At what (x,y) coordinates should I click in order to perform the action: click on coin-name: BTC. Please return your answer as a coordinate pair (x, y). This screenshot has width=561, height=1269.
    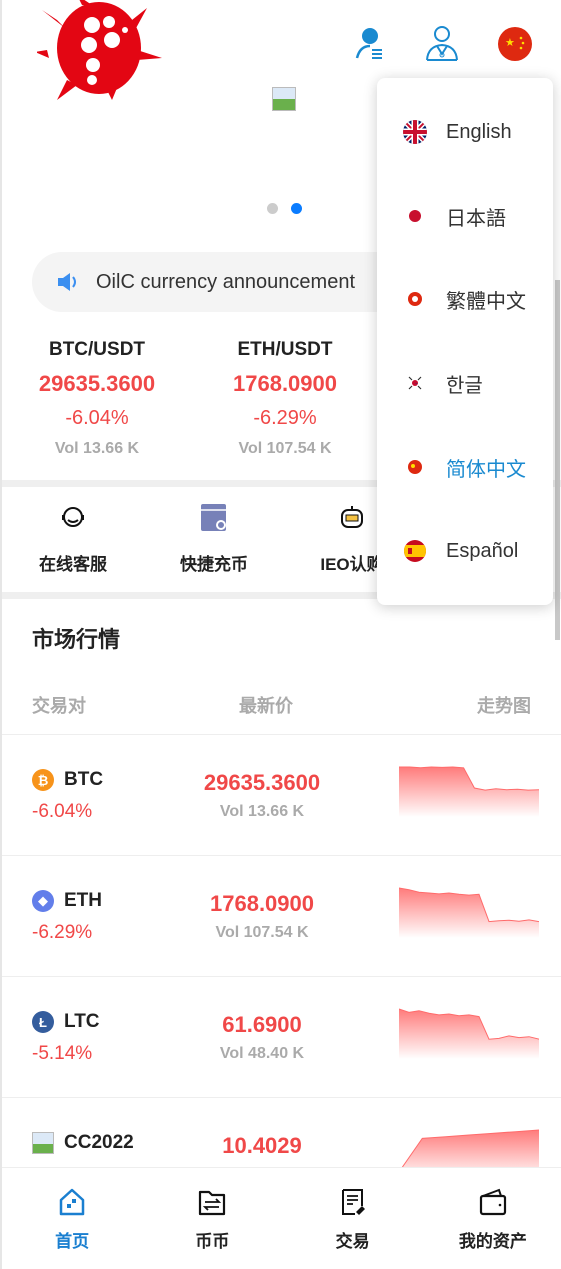
    Looking at the image, I should click on (84, 779).